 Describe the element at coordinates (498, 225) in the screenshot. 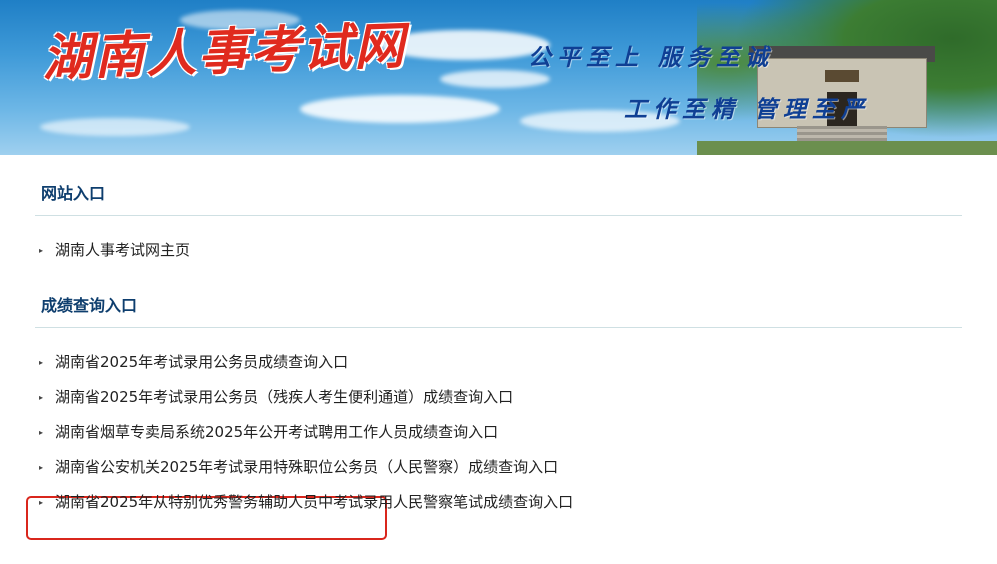

I see `website-entry-section: 网站入口 ▸ 湖南人事考试网主页` at that location.